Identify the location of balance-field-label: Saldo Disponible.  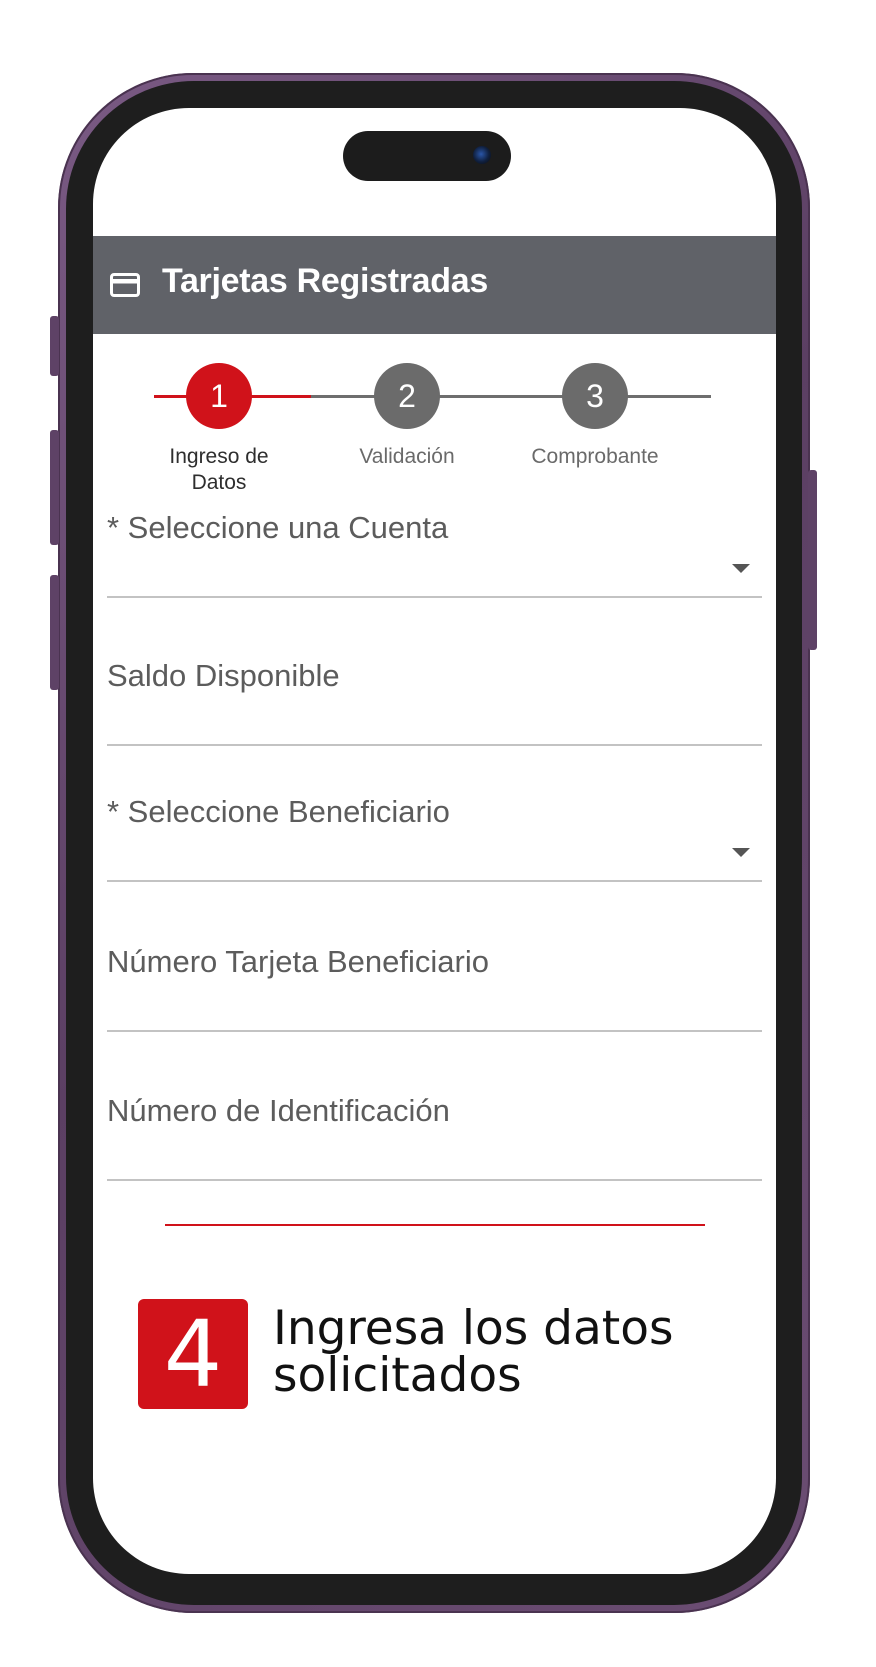
(223, 675).